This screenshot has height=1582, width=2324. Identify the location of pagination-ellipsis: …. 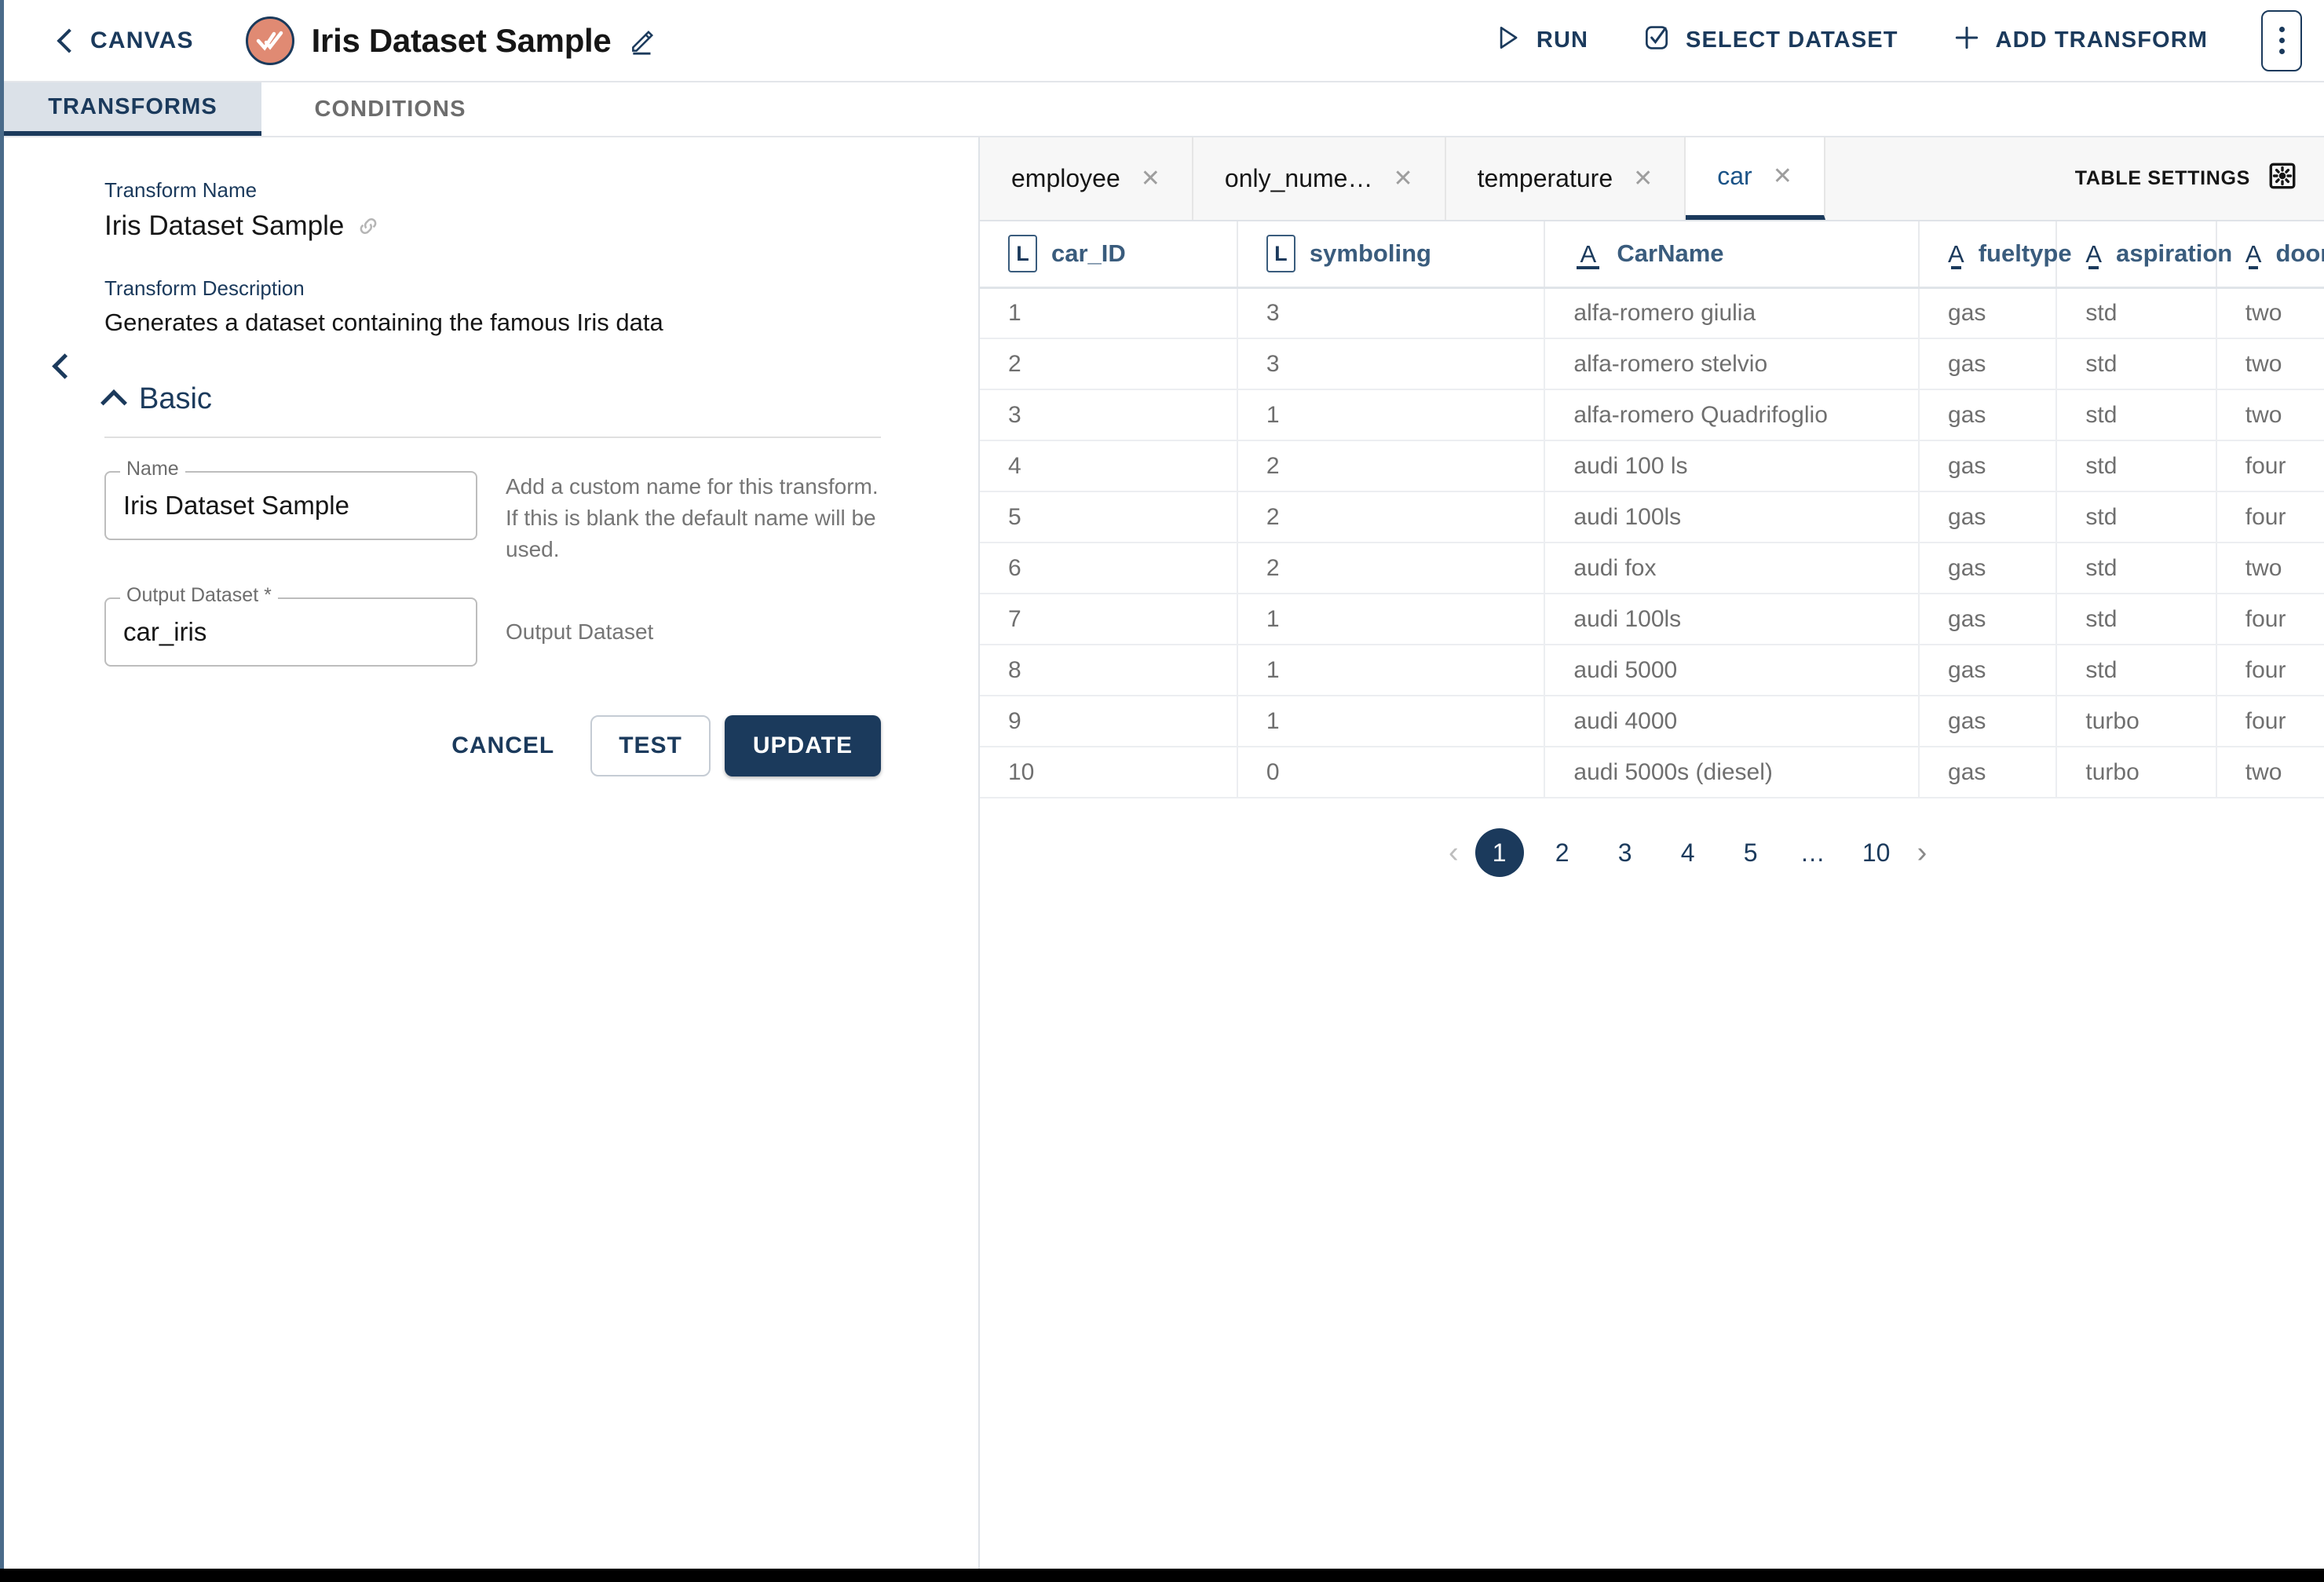
(1813, 852).